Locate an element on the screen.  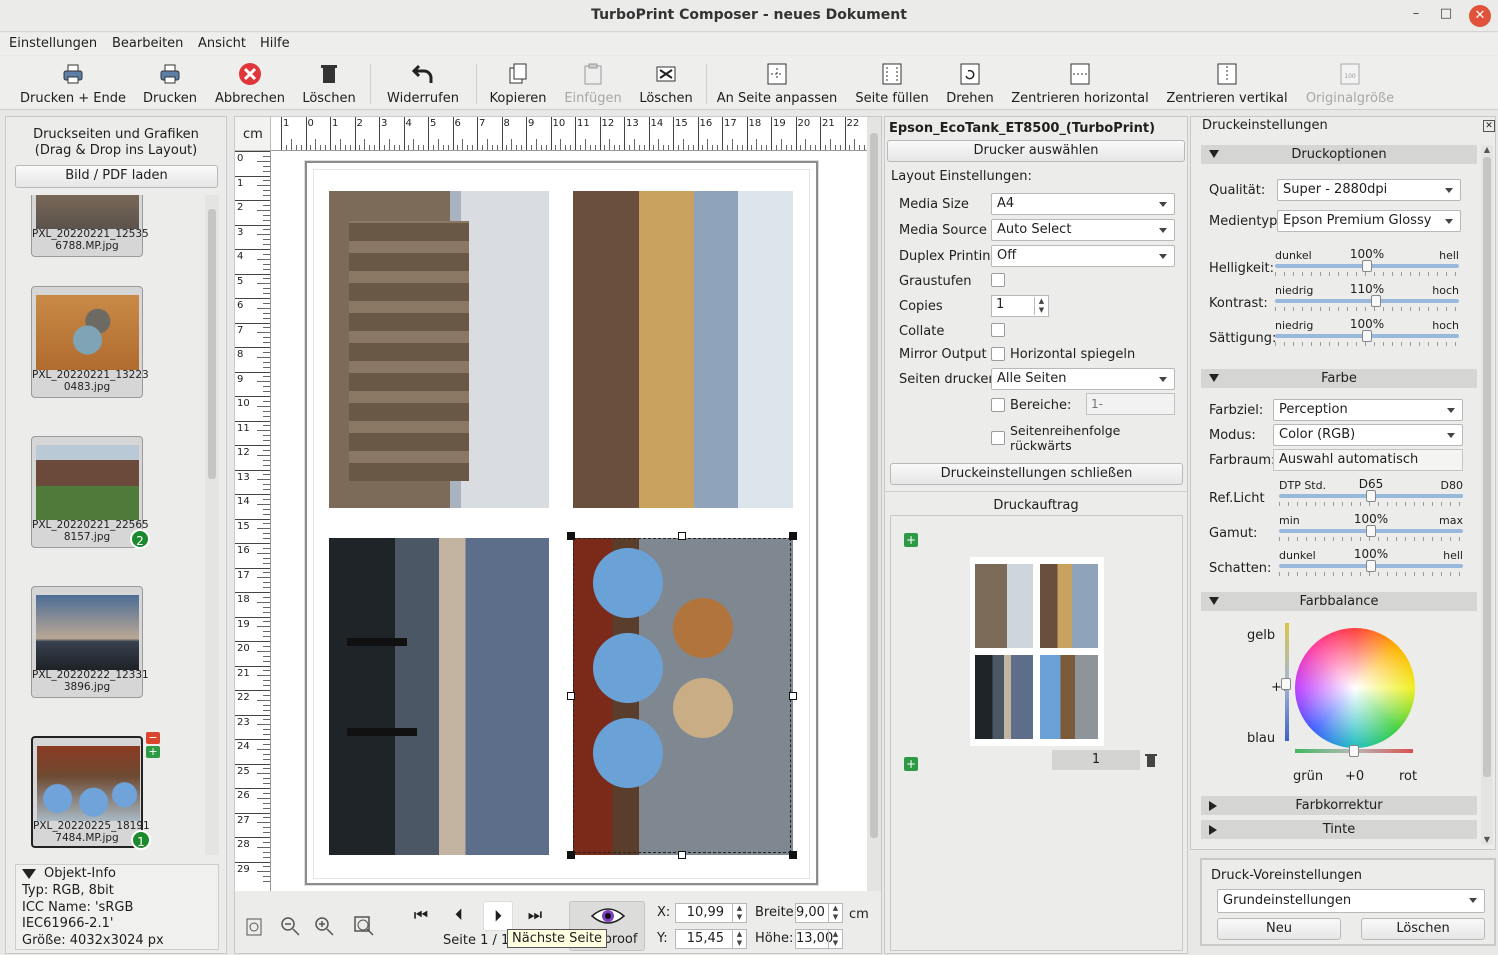
thumbnail-item: PXL_20220221_13223 0483.jpg is located at coordinates (90, 342).